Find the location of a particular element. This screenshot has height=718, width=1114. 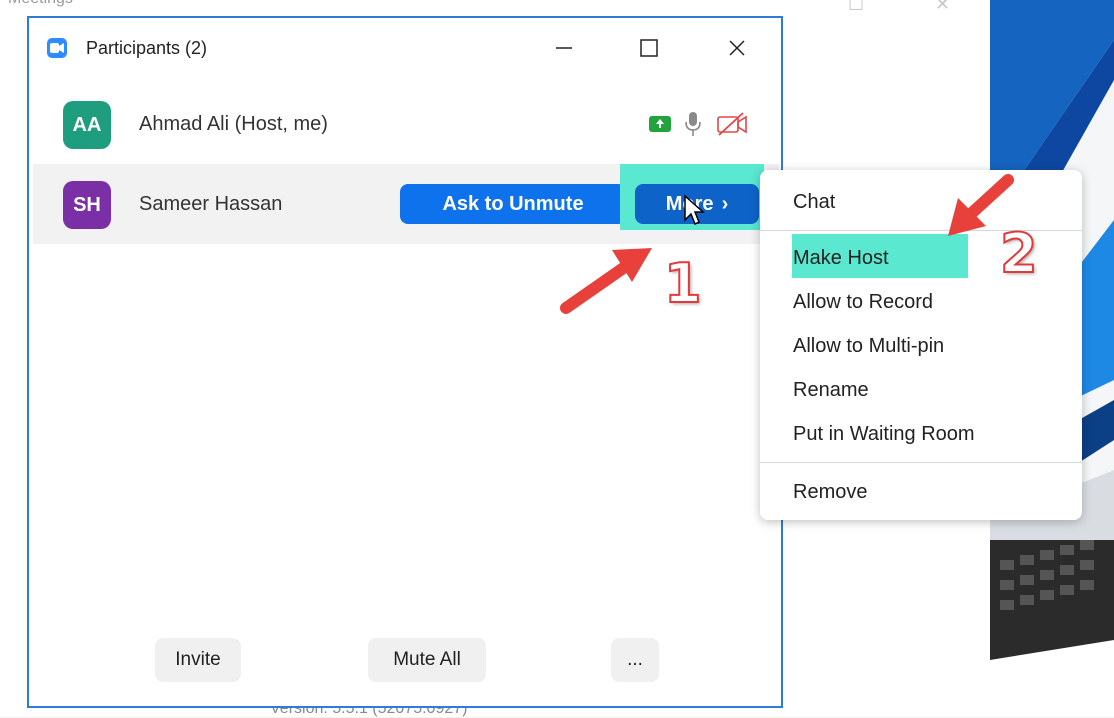

ask-to-unmute-button: Ask to Unmute is located at coordinates (513, 204).